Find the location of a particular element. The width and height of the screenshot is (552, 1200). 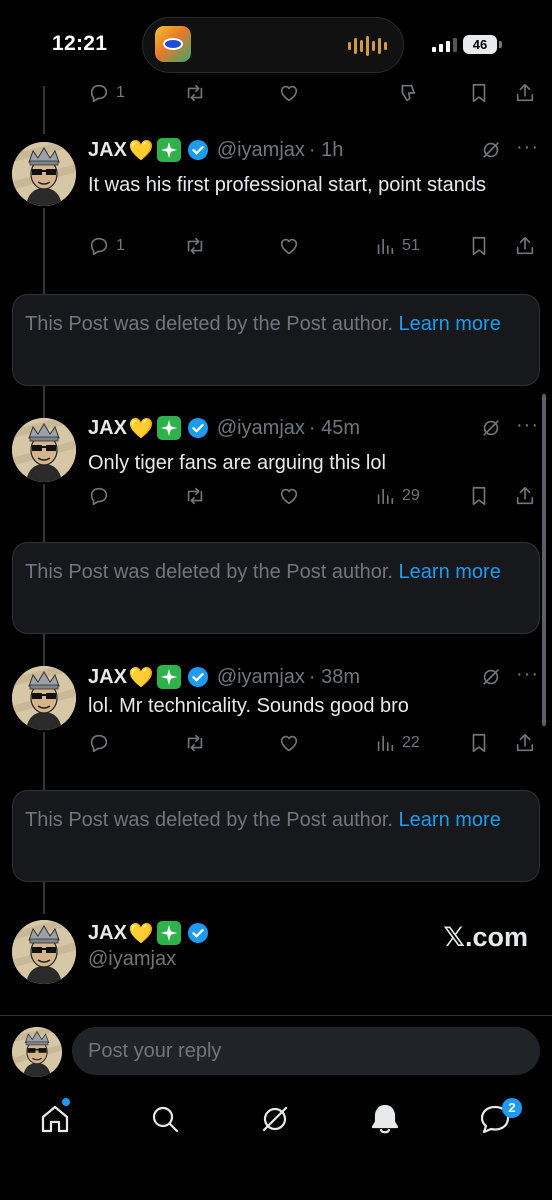

action-bar: 29 is located at coordinates (314, 496).